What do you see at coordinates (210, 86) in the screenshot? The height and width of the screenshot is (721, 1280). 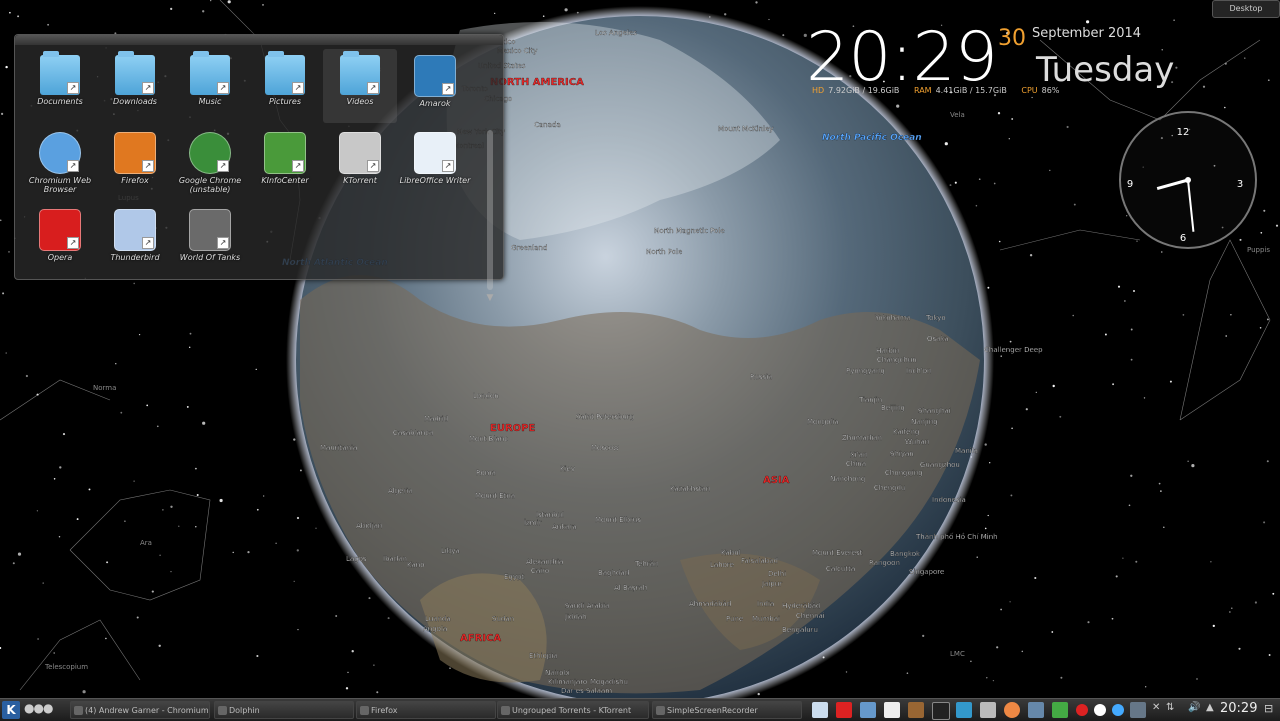 I see `desktop-item-music: ↗ Music` at bounding box center [210, 86].